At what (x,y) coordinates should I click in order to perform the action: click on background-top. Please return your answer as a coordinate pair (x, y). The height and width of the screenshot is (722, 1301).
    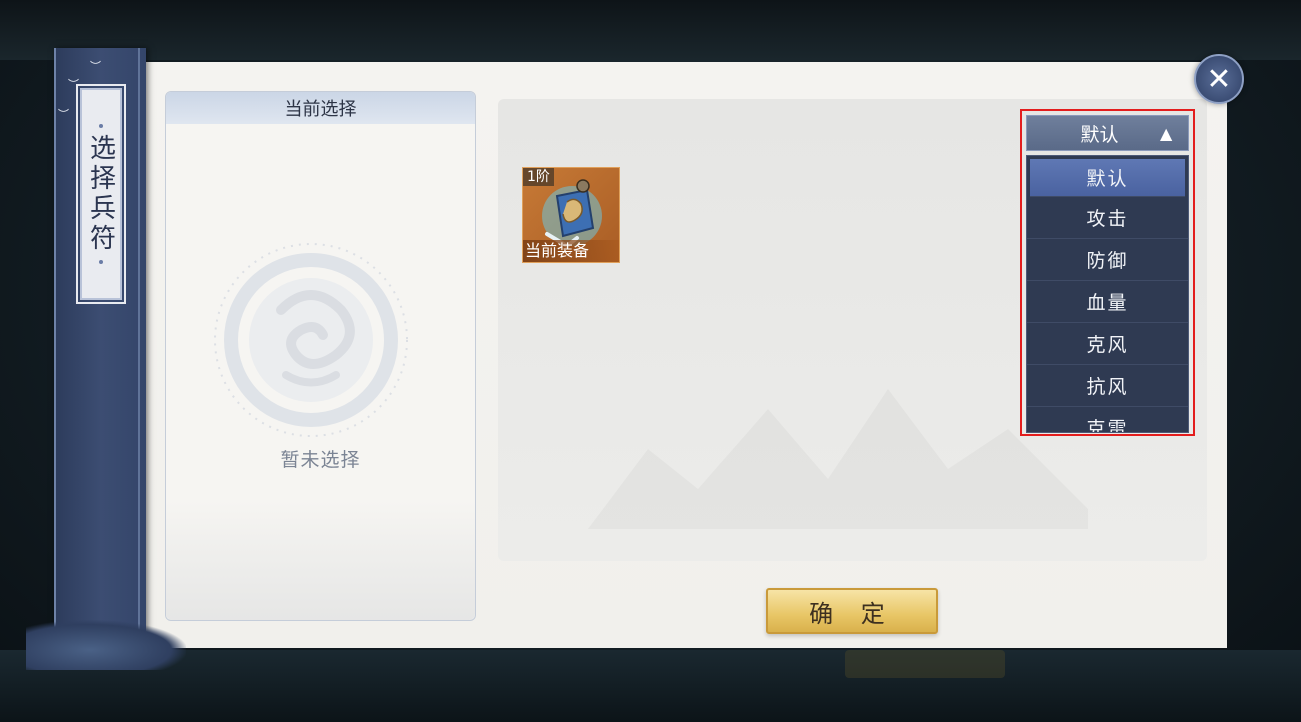
    Looking at the image, I should click on (650, 30).